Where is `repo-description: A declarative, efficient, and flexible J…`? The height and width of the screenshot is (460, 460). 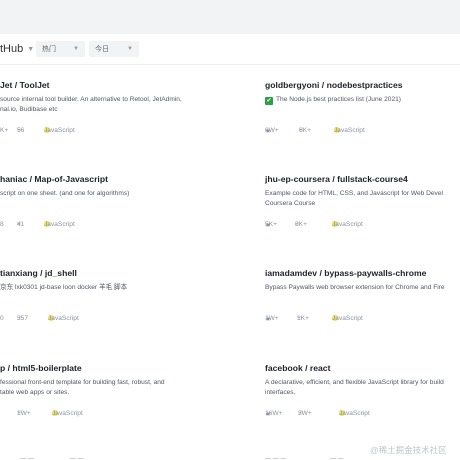
repo-description: A declarative, efficient, and flexible J… is located at coordinates (354, 387).